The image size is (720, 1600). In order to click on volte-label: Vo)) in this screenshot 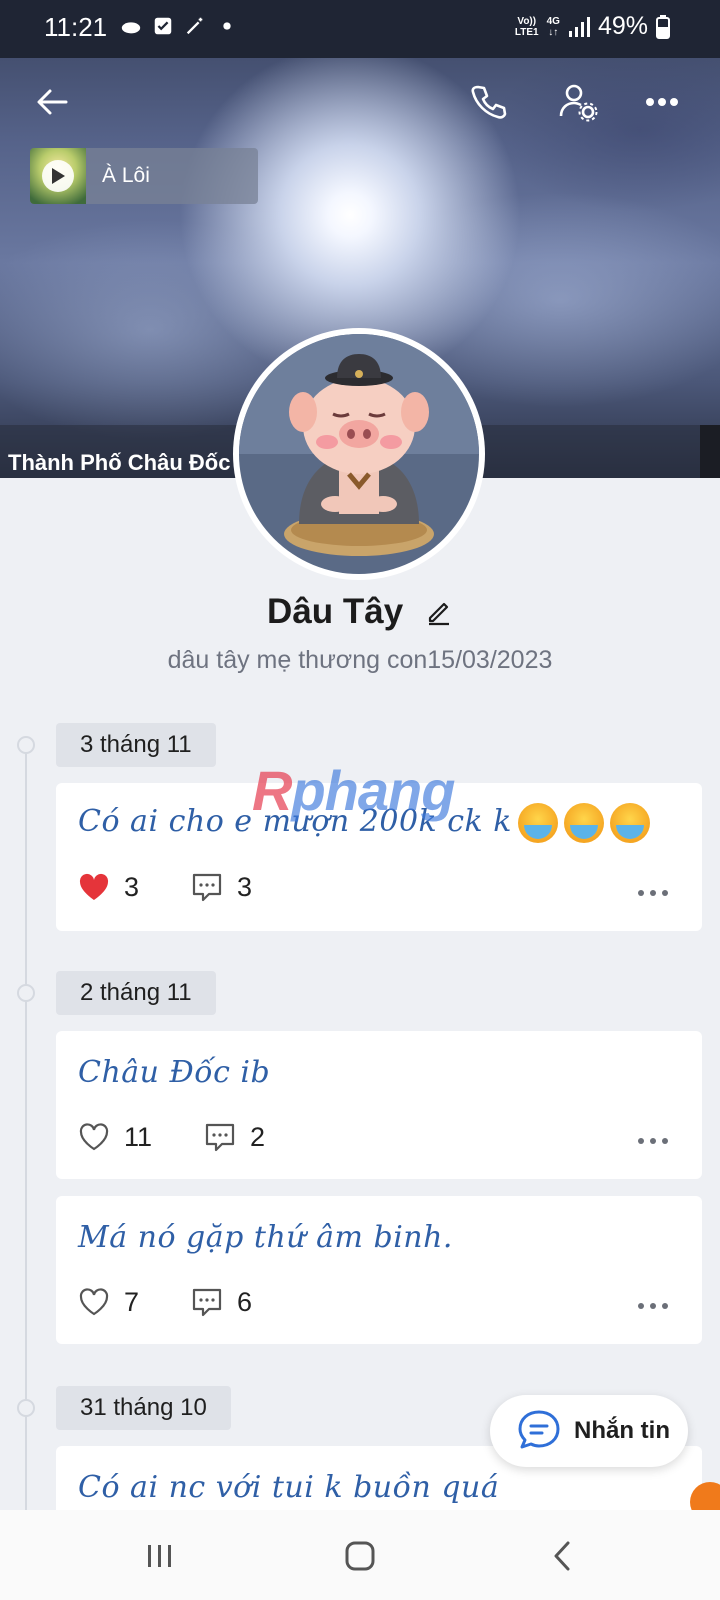, I will do `click(527, 21)`.